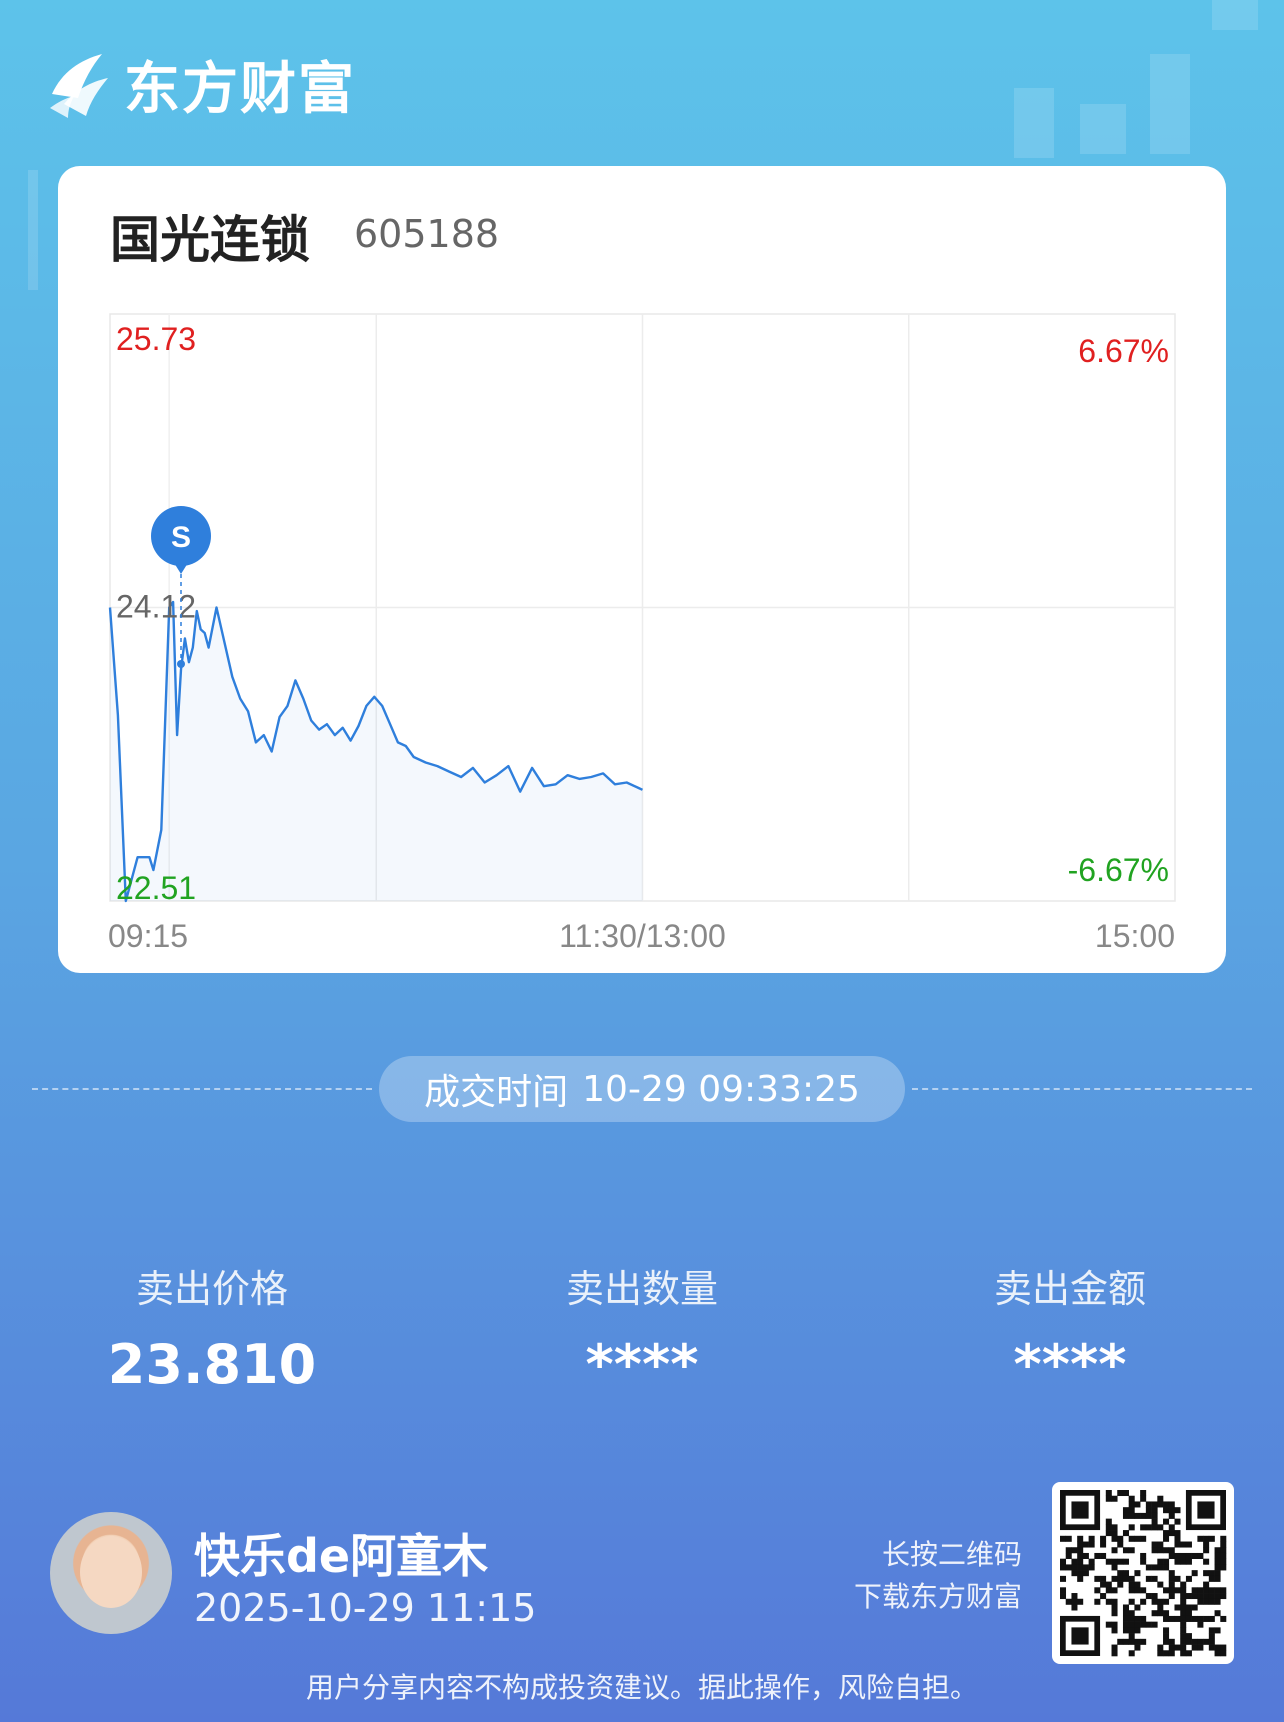 The image size is (1284, 1722). Describe the element at coordinates (1123, 351) in the screenshot. I see `pct-high-label: 6.67%` at that location.